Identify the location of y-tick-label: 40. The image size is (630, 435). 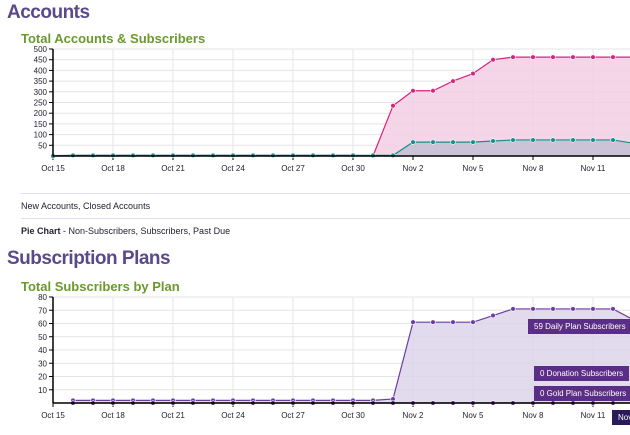
(42, 350).